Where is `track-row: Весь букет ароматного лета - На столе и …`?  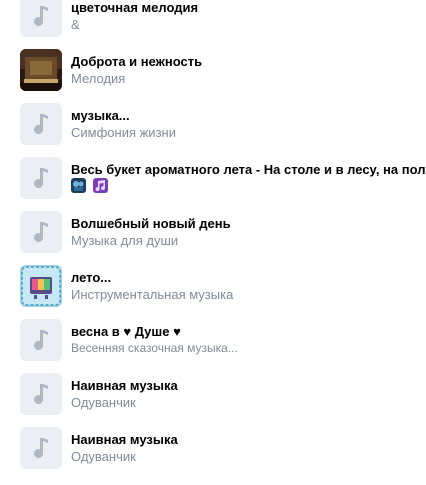 track-row: Весь букет ароматного лета - На столе и … is located at coordinates (213, 175).